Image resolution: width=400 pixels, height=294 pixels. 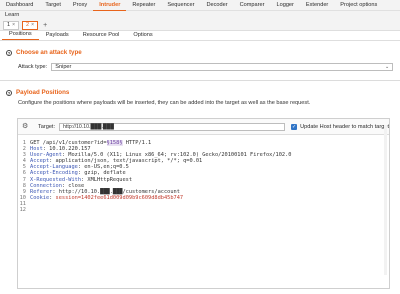 I want to click on tab-options: Options, so click(x=142, y=36).